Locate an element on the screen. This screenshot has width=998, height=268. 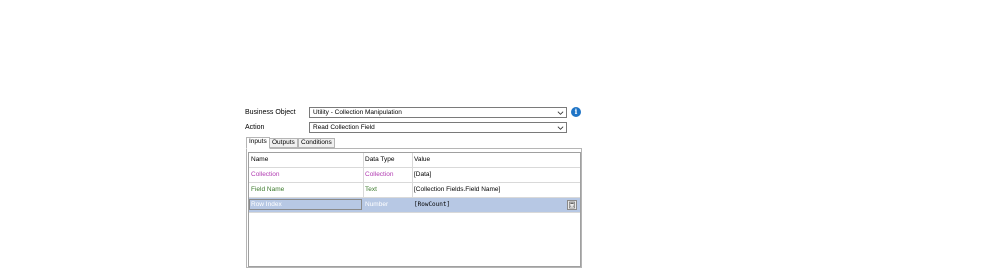
column-header-value: Value is located at coordinates (422, 160).